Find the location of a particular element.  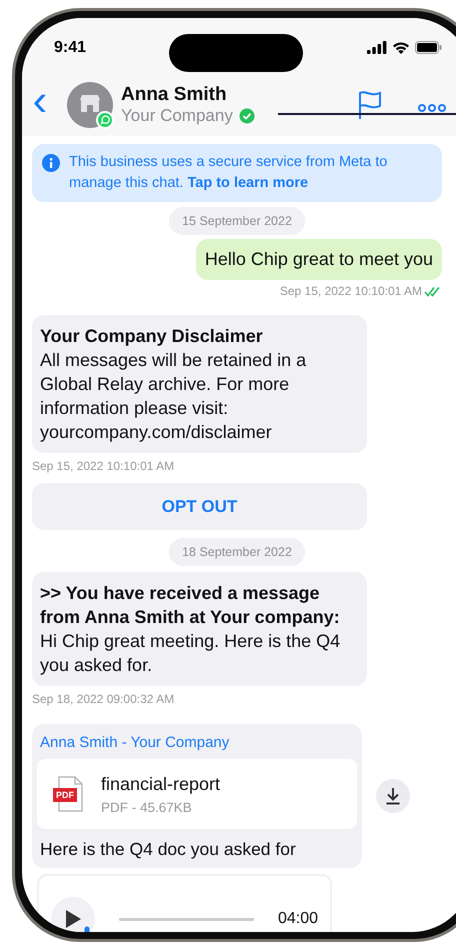

file-size: PDF - 45.67KB is located at coordinates (147, 807).